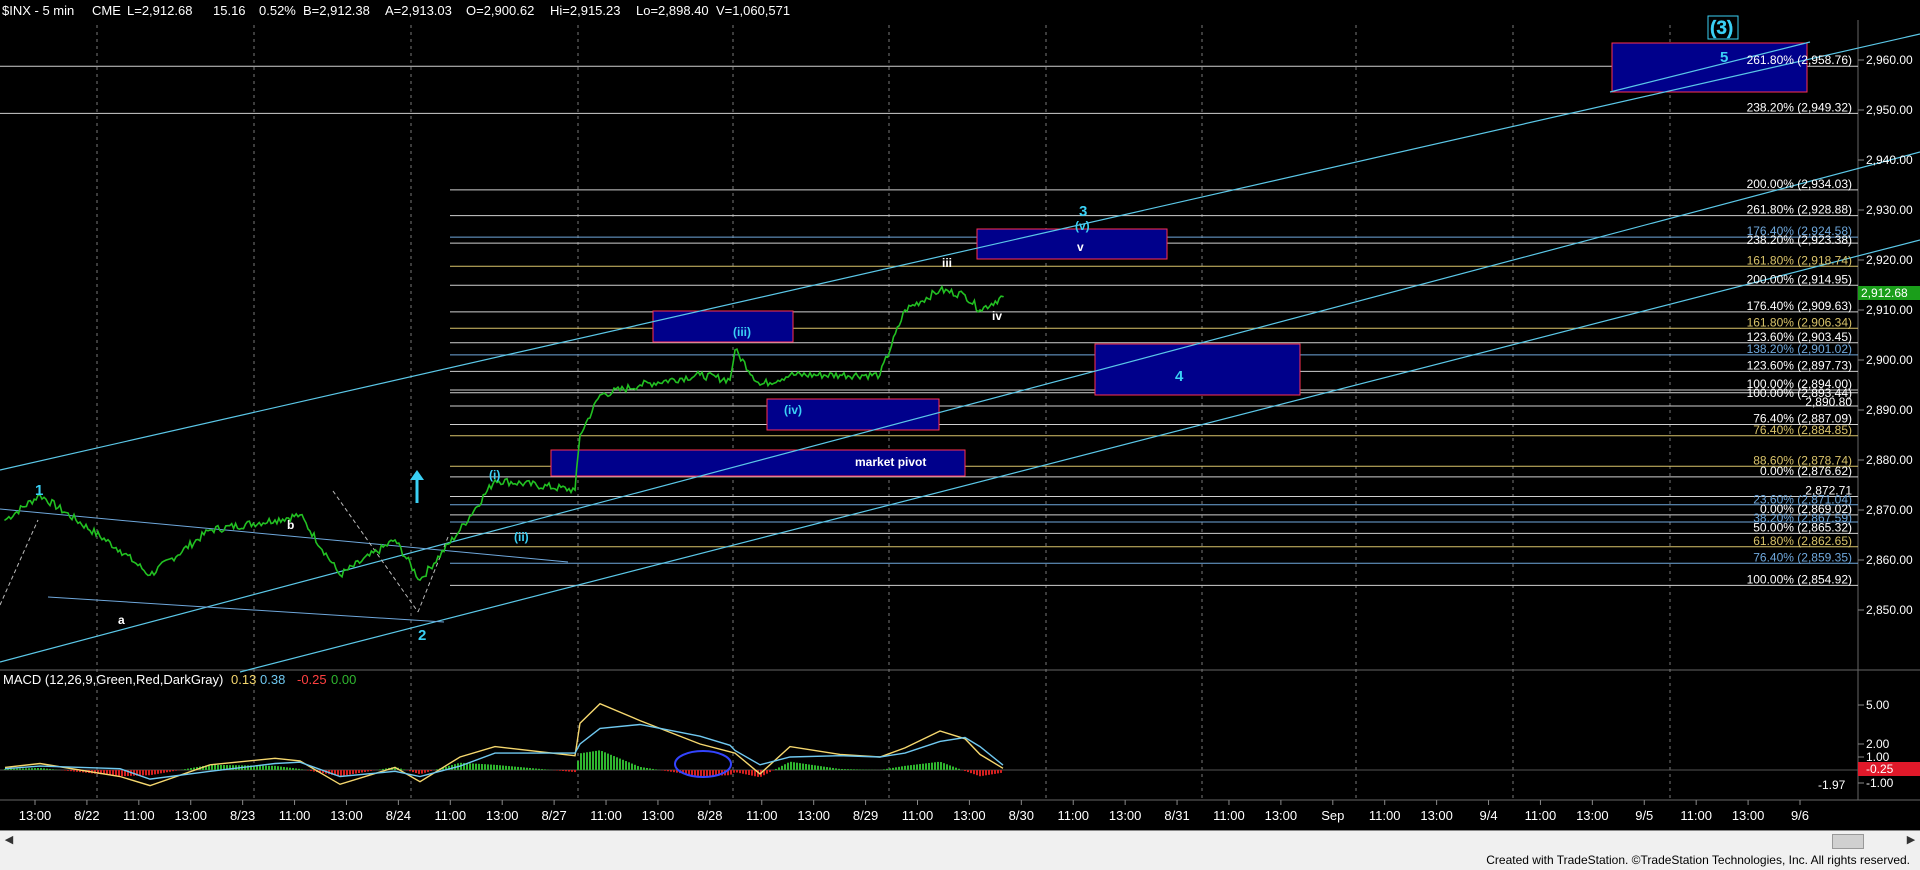 This screenshot has height=870, width=1920. What do you see at coordinates (1799, 349) in the screenshot?
I see `fib-label: 138.20% (2,901.02)` at bounding box center [1799, 349].